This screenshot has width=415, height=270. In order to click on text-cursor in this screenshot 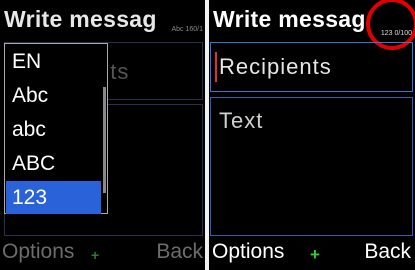, I will do `click(216, 67)`.